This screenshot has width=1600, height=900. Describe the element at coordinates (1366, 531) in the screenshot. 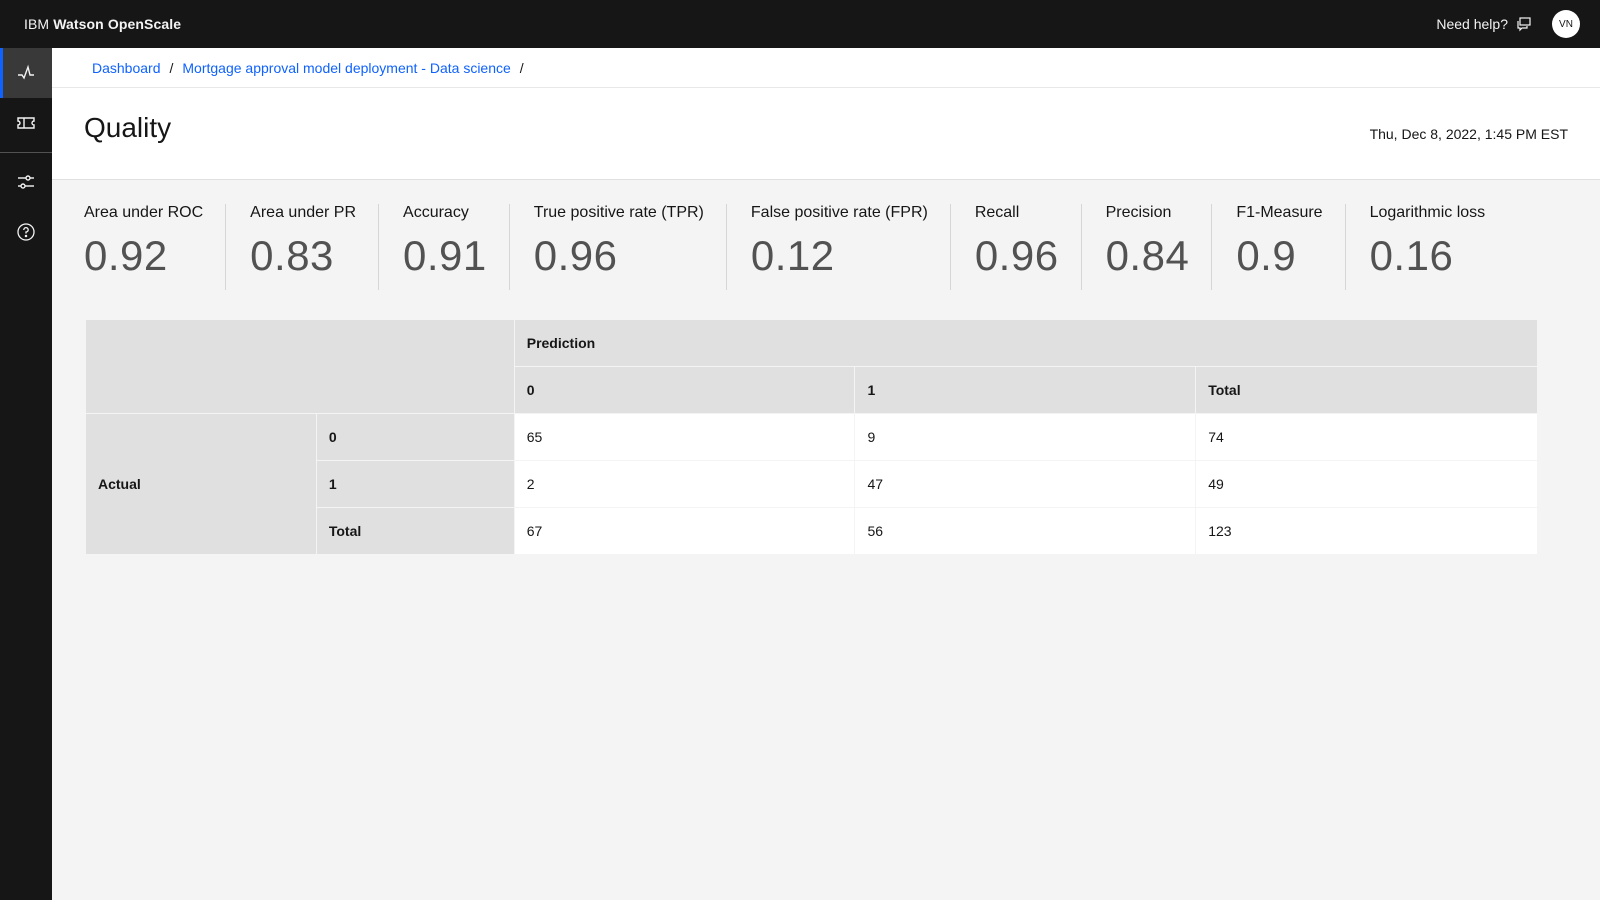

I see `matrix-cell: 123` at that location.